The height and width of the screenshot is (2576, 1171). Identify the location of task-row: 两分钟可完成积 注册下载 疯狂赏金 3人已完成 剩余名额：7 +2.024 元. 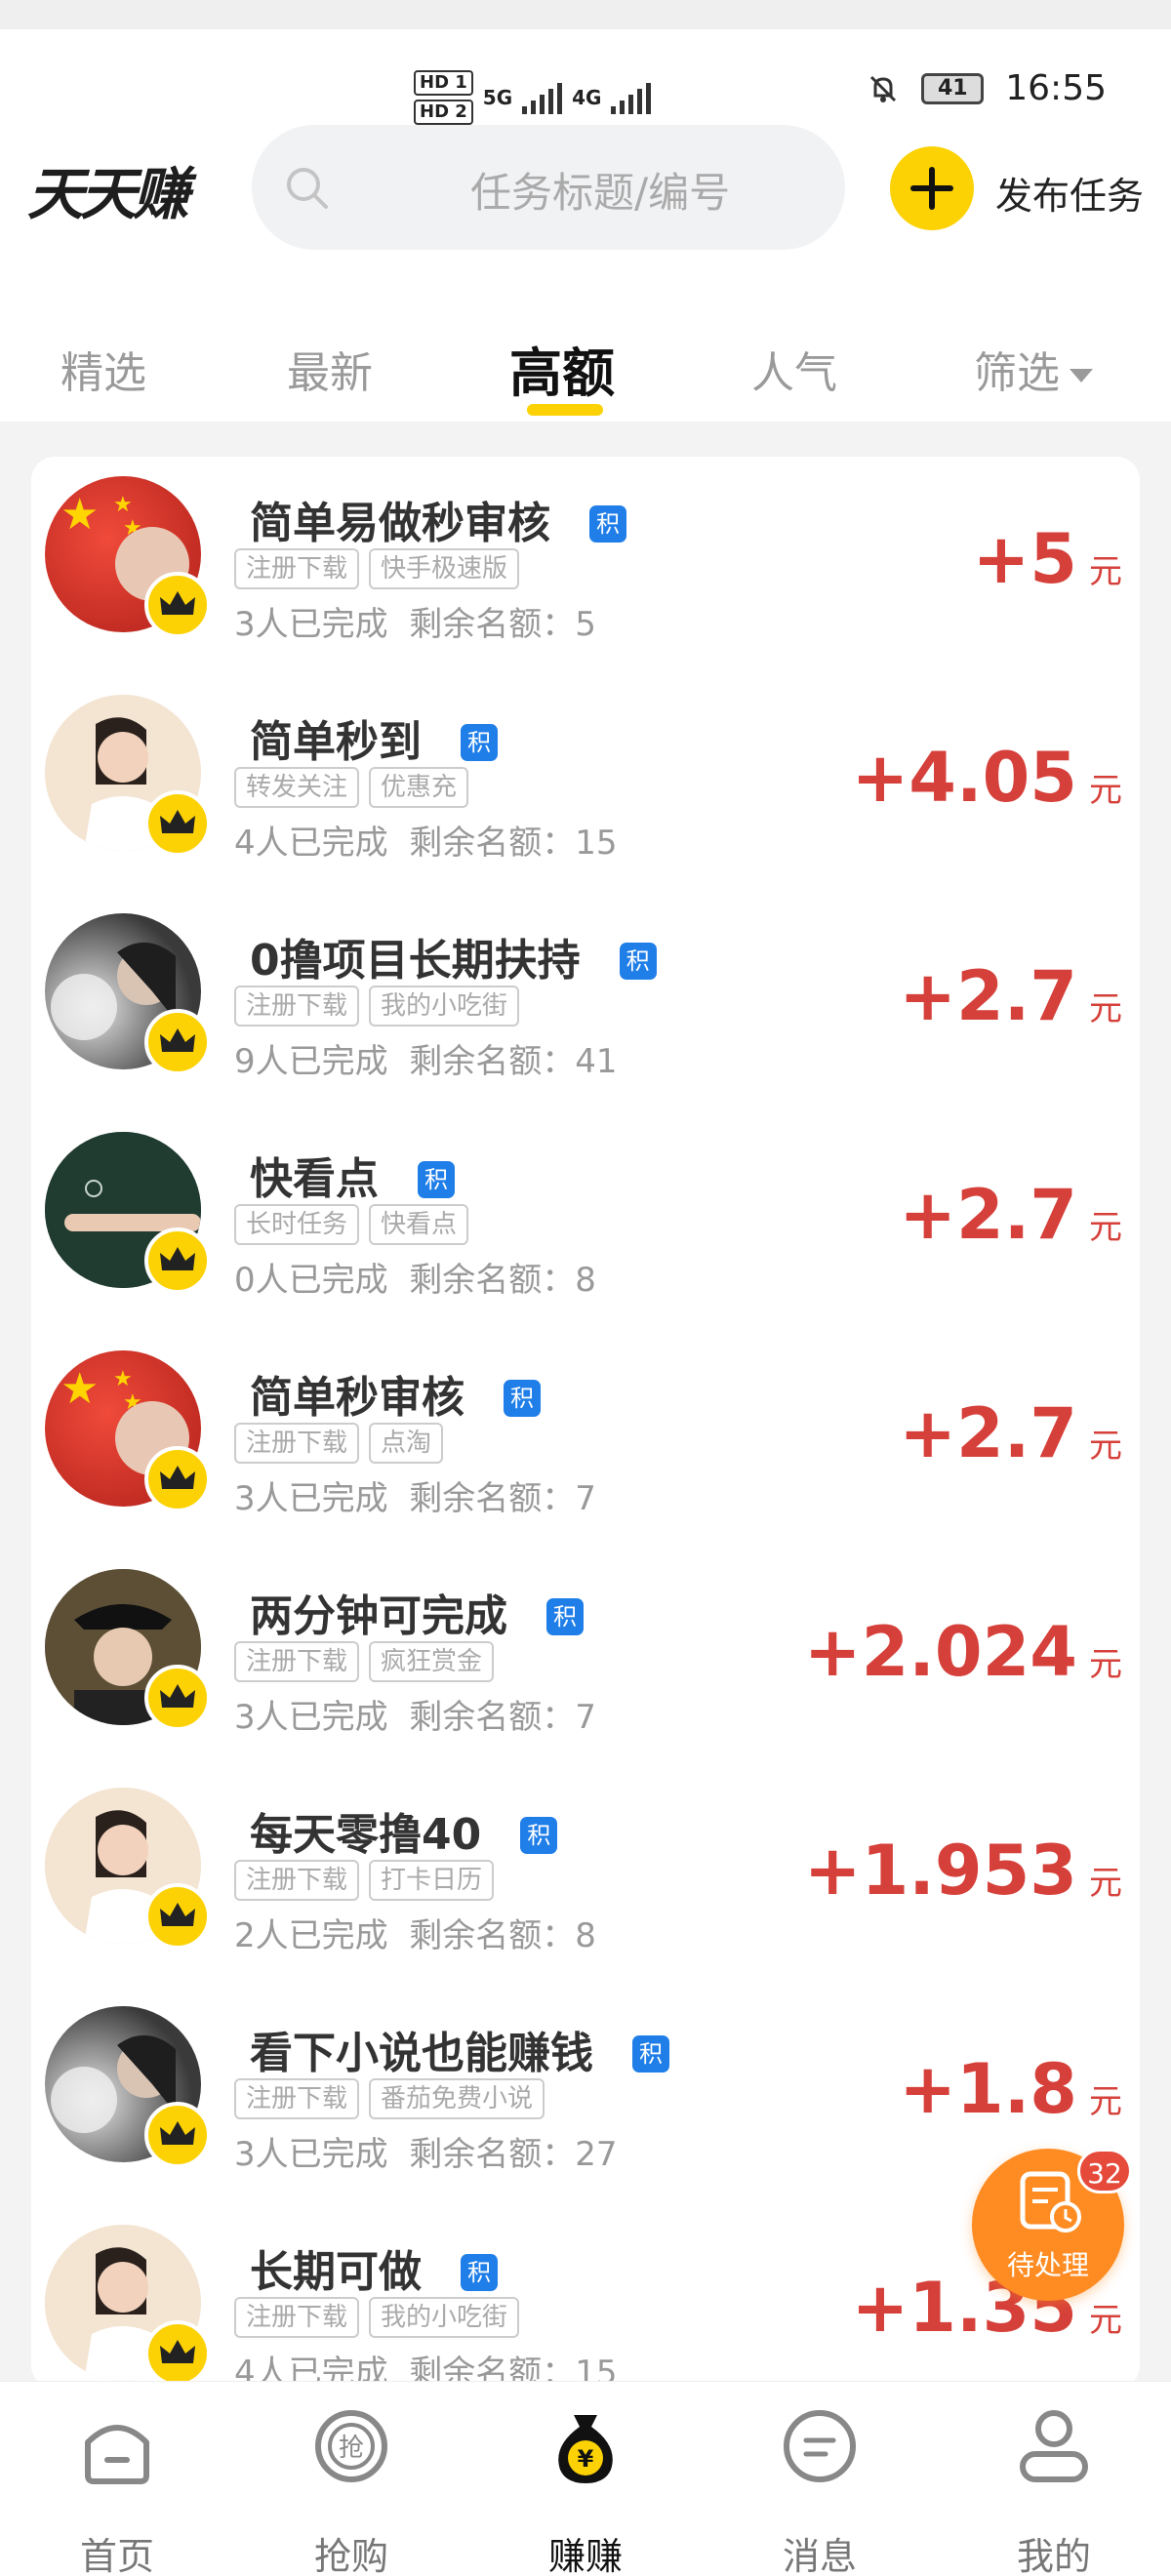
(585, 1659).